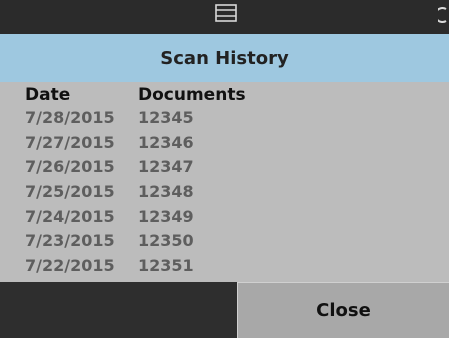 The image size is (449, 338). Describe the element at coordinates (226, 13) in the screenshot. I see `scanner-icon` at that location.